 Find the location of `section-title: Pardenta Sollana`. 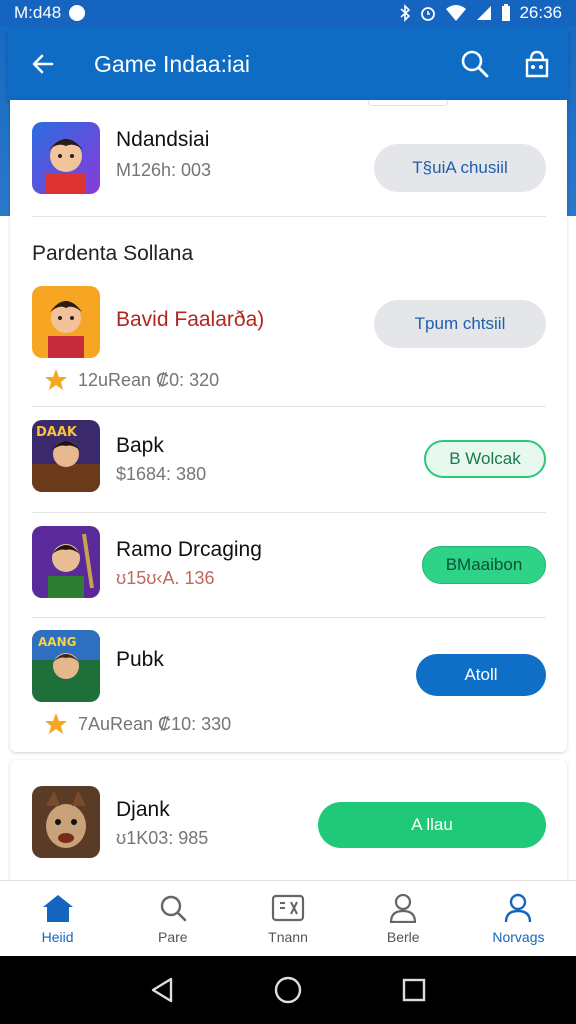

section-title: Pardenta Sollana is located at coordinates (113, 253).